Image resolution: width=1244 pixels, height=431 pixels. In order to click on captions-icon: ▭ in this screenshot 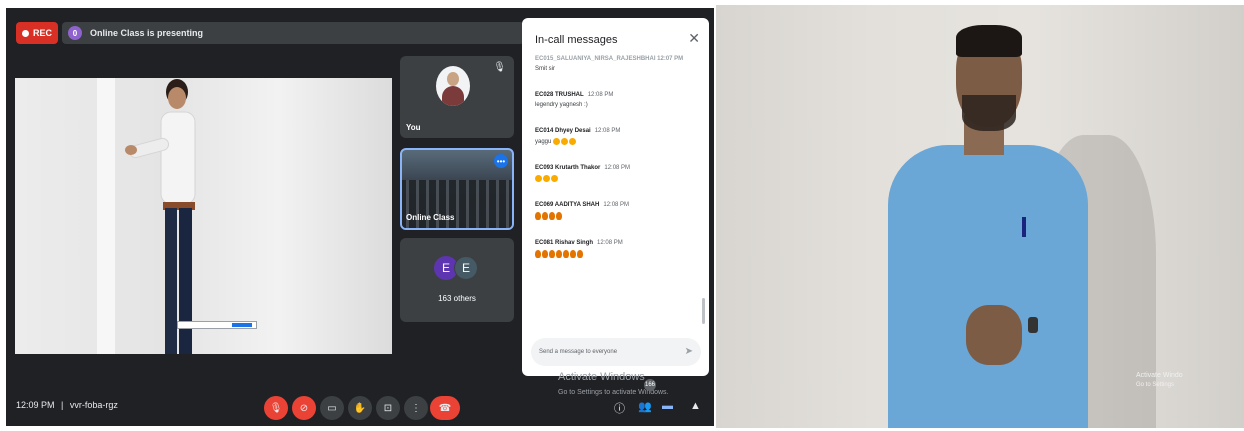, I will do `click(332, 408)`.